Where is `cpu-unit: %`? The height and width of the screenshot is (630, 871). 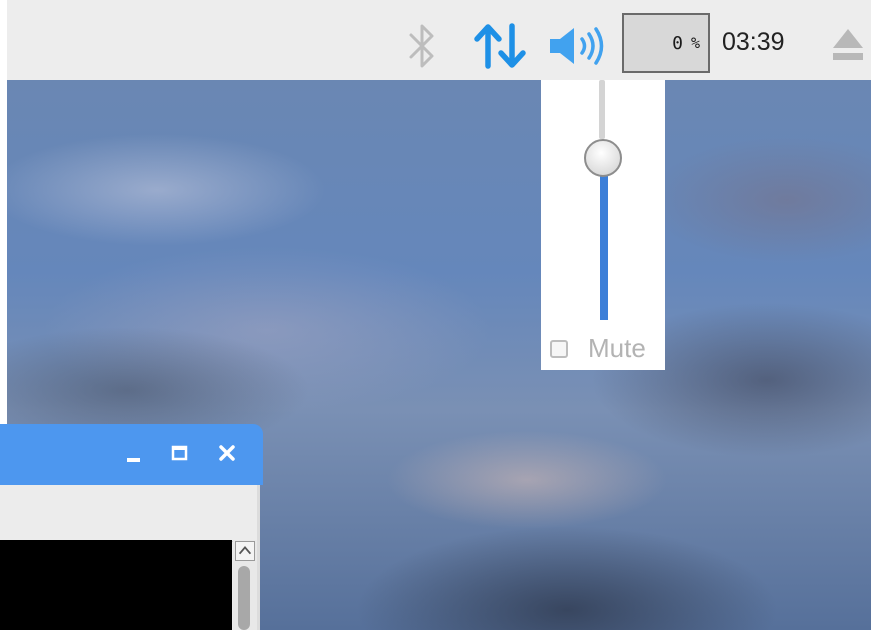
cpu-unit: % is located at coordinates (695, 43).